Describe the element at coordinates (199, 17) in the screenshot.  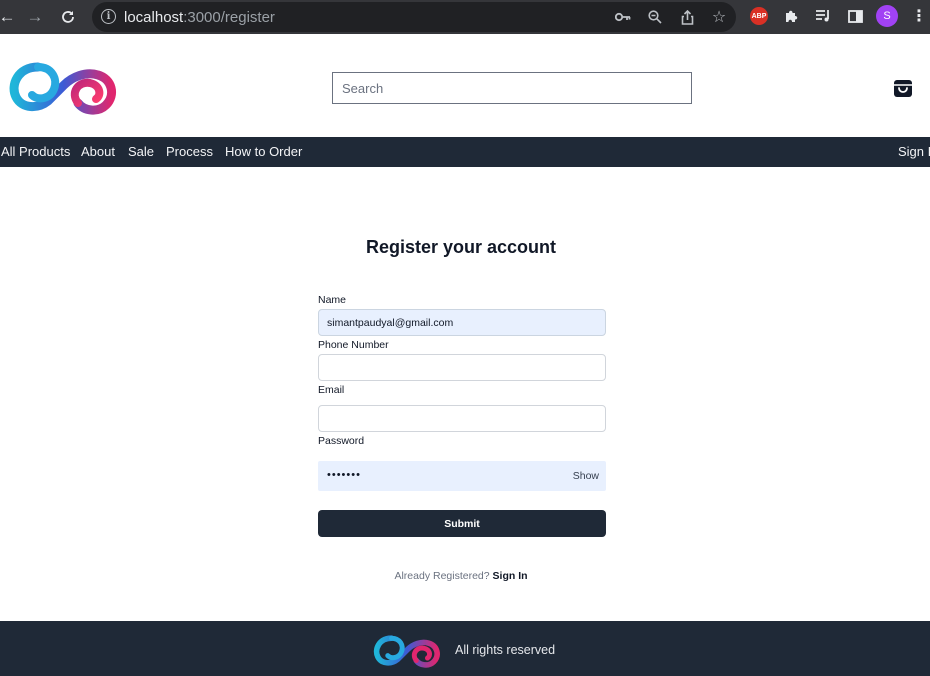
I see `url-text: localhost:3000/register` at that location.